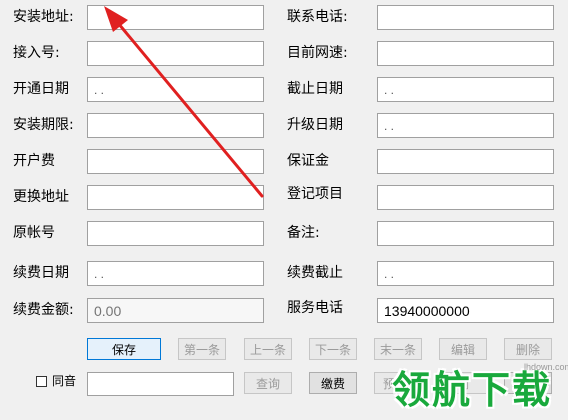  I want to click on expiry-date-input, so click(465, 89).